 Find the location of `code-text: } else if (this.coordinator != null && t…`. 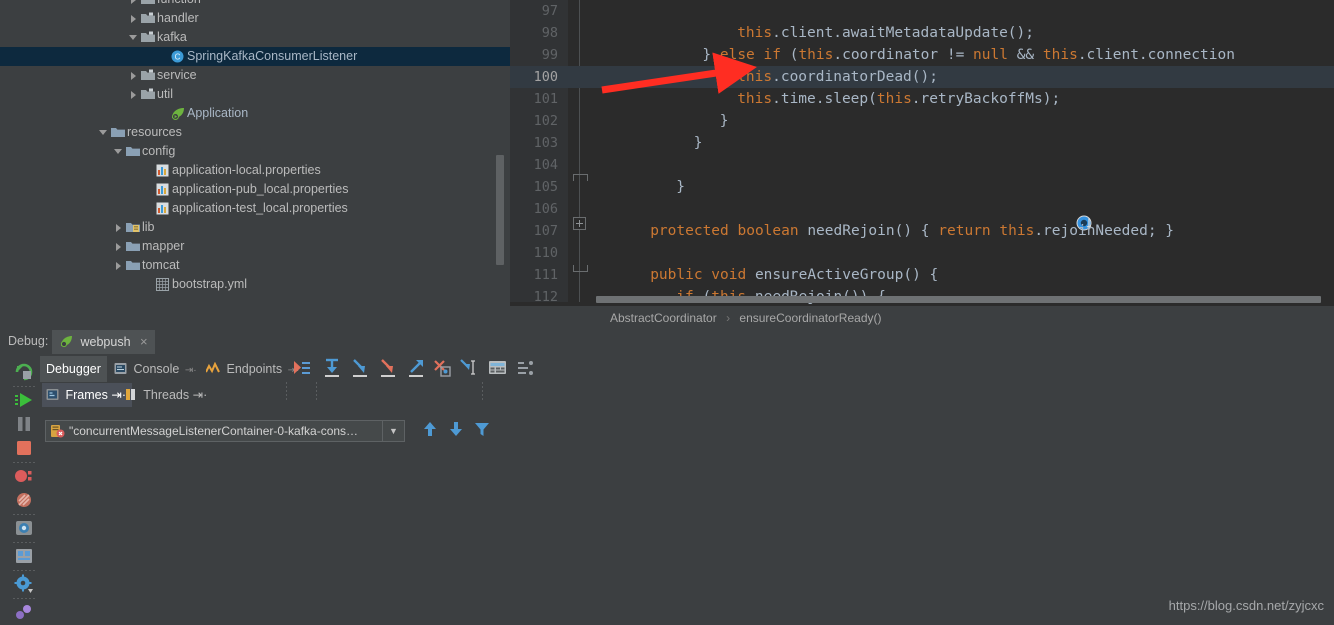

code-text: } else if (this.coordinator != null && t… is located at coordinates (968, 55).